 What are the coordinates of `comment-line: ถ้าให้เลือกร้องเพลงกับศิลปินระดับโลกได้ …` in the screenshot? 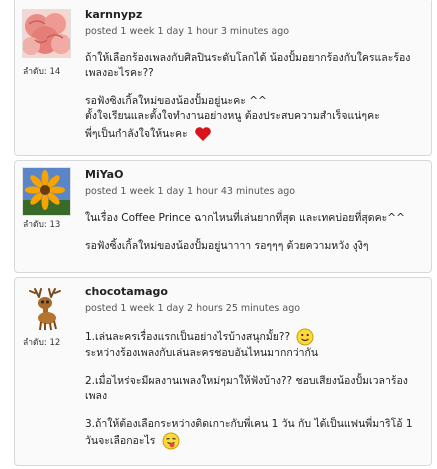 It's located at (248, 65).